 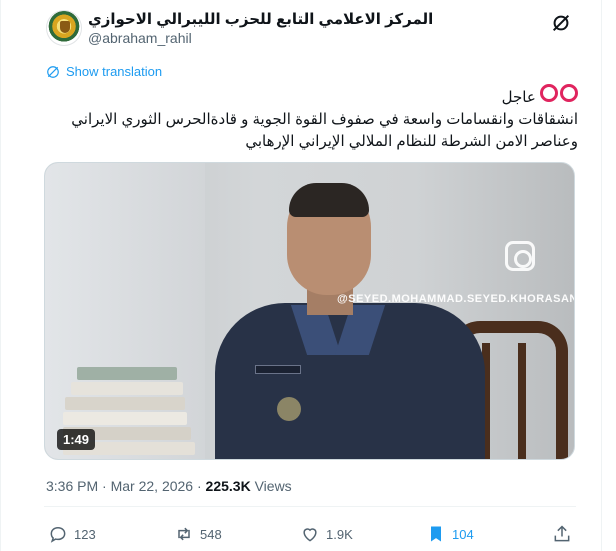 What do you see at coordinates (0, 275) in the screenshot?
I see `left-border` at bounding box center [0, 275].